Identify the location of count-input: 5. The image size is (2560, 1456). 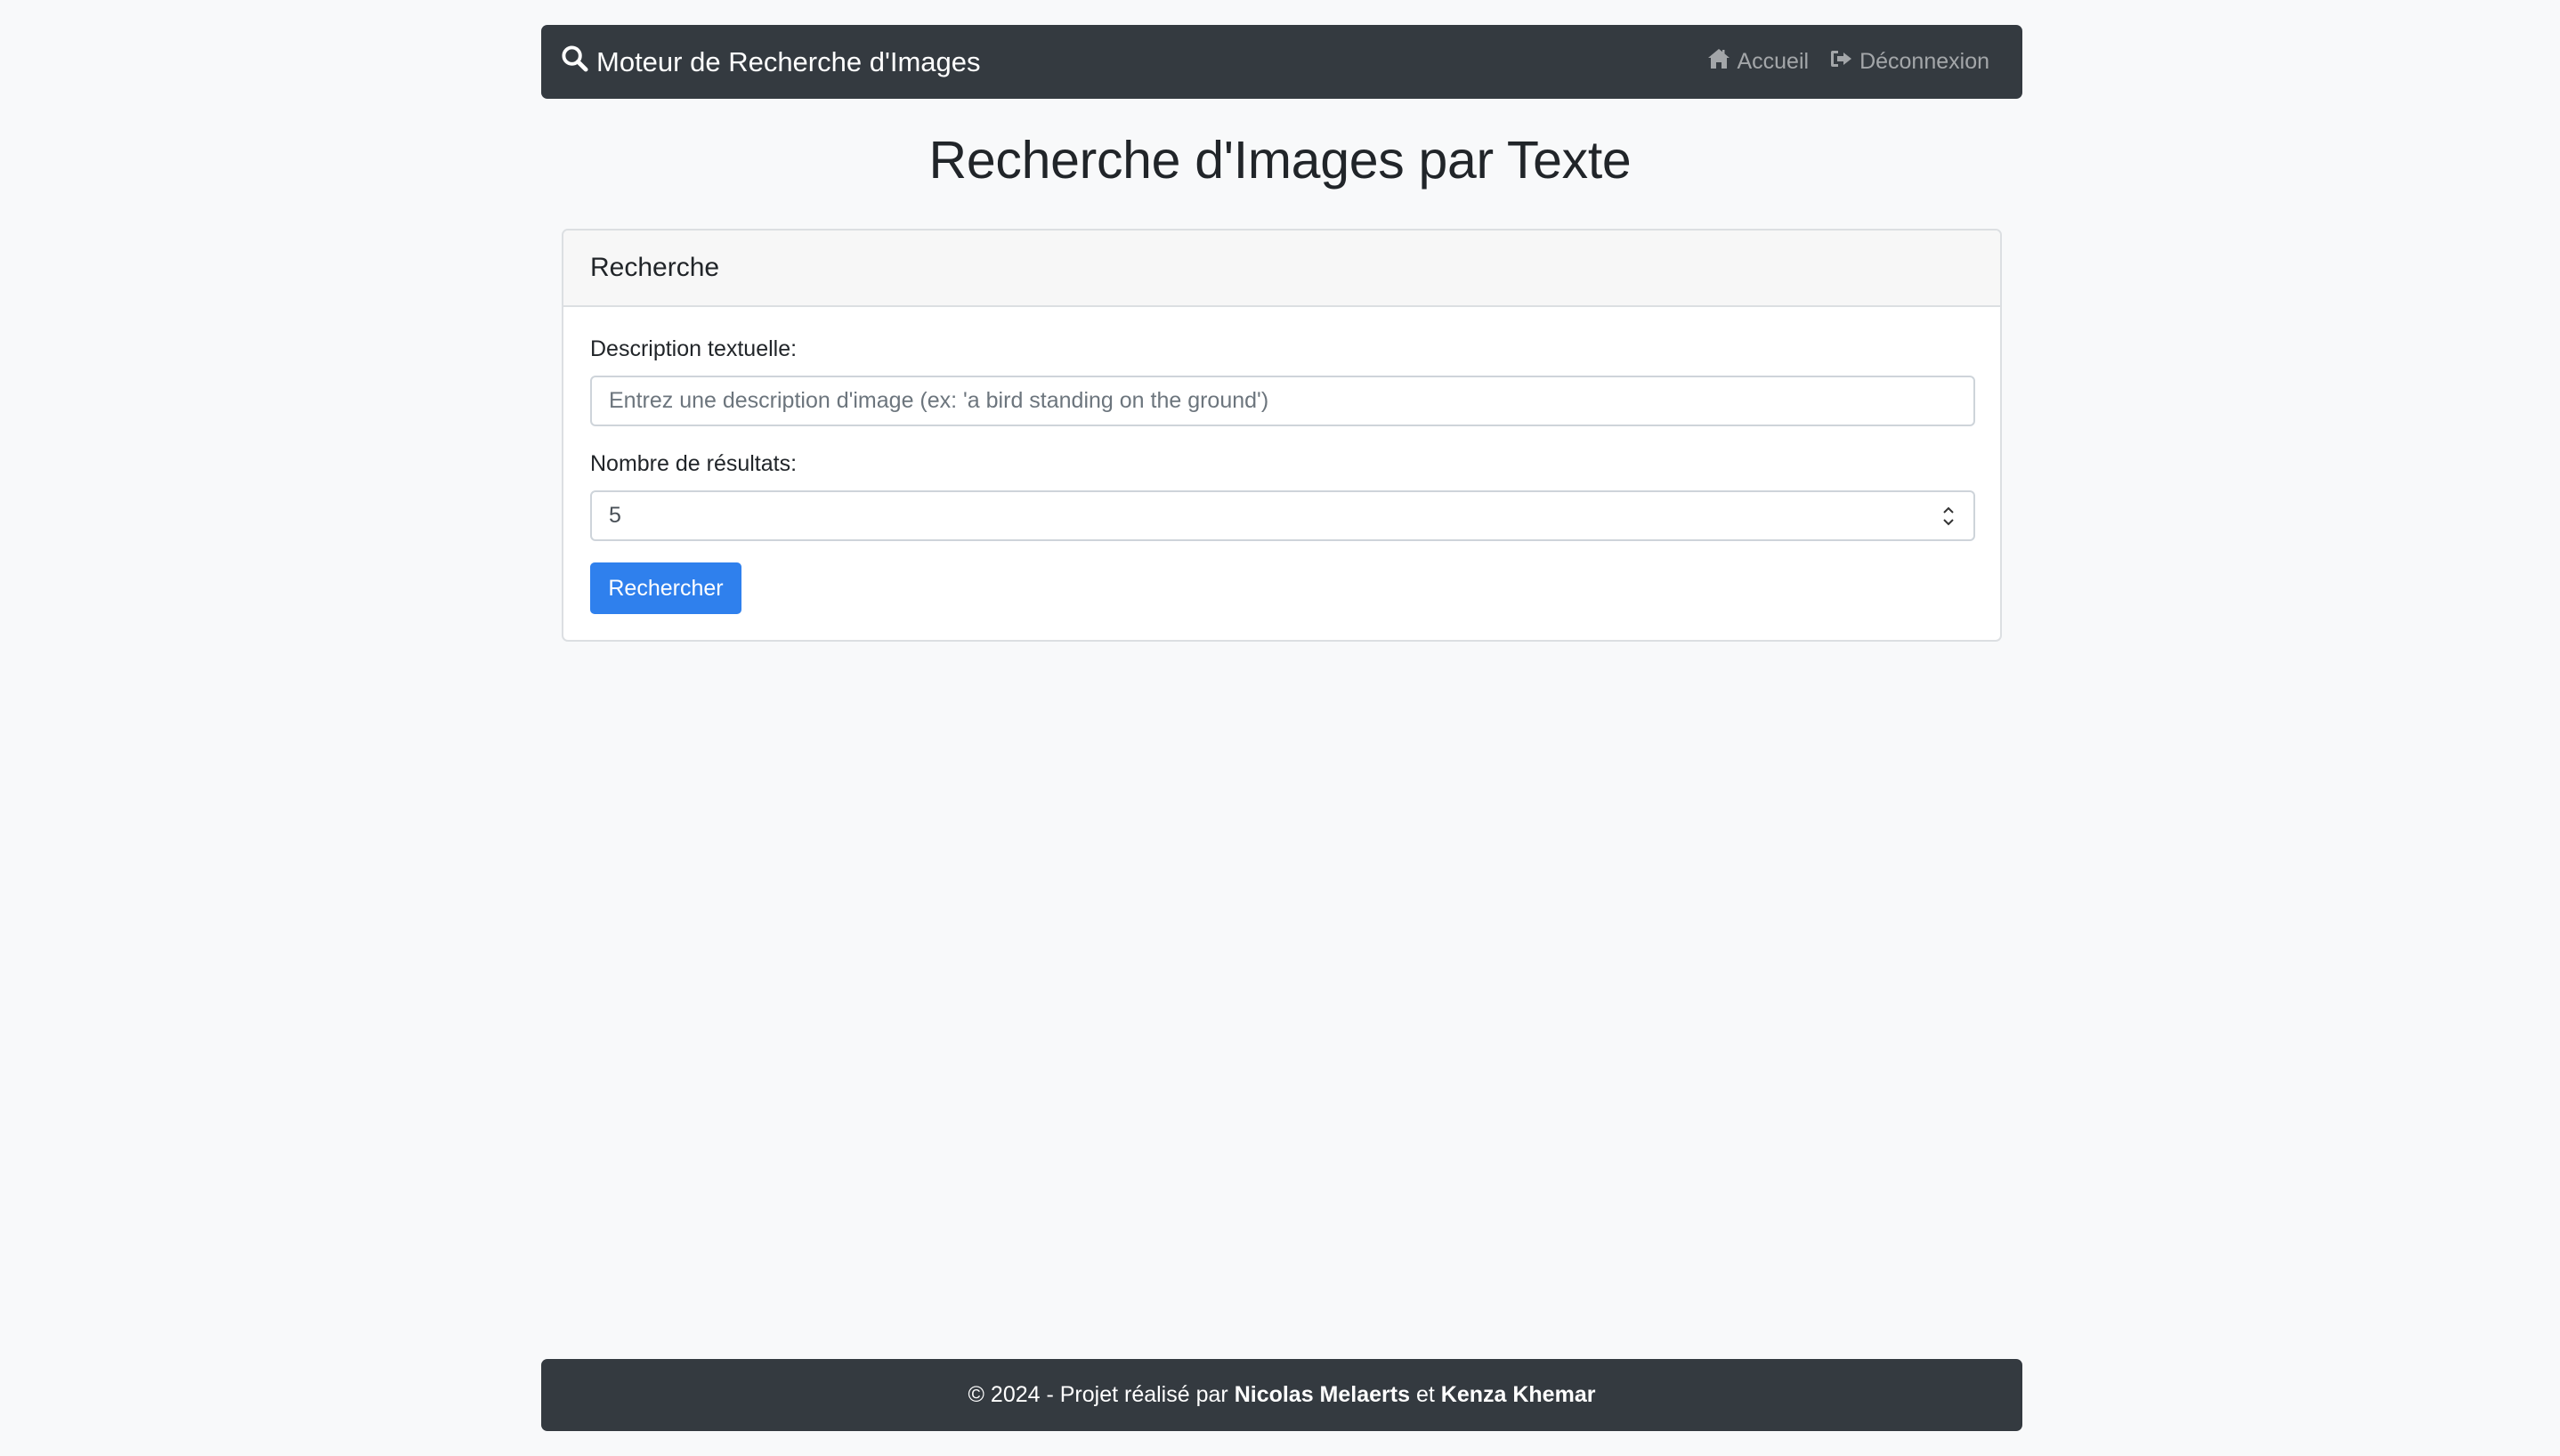
(1283, 515).